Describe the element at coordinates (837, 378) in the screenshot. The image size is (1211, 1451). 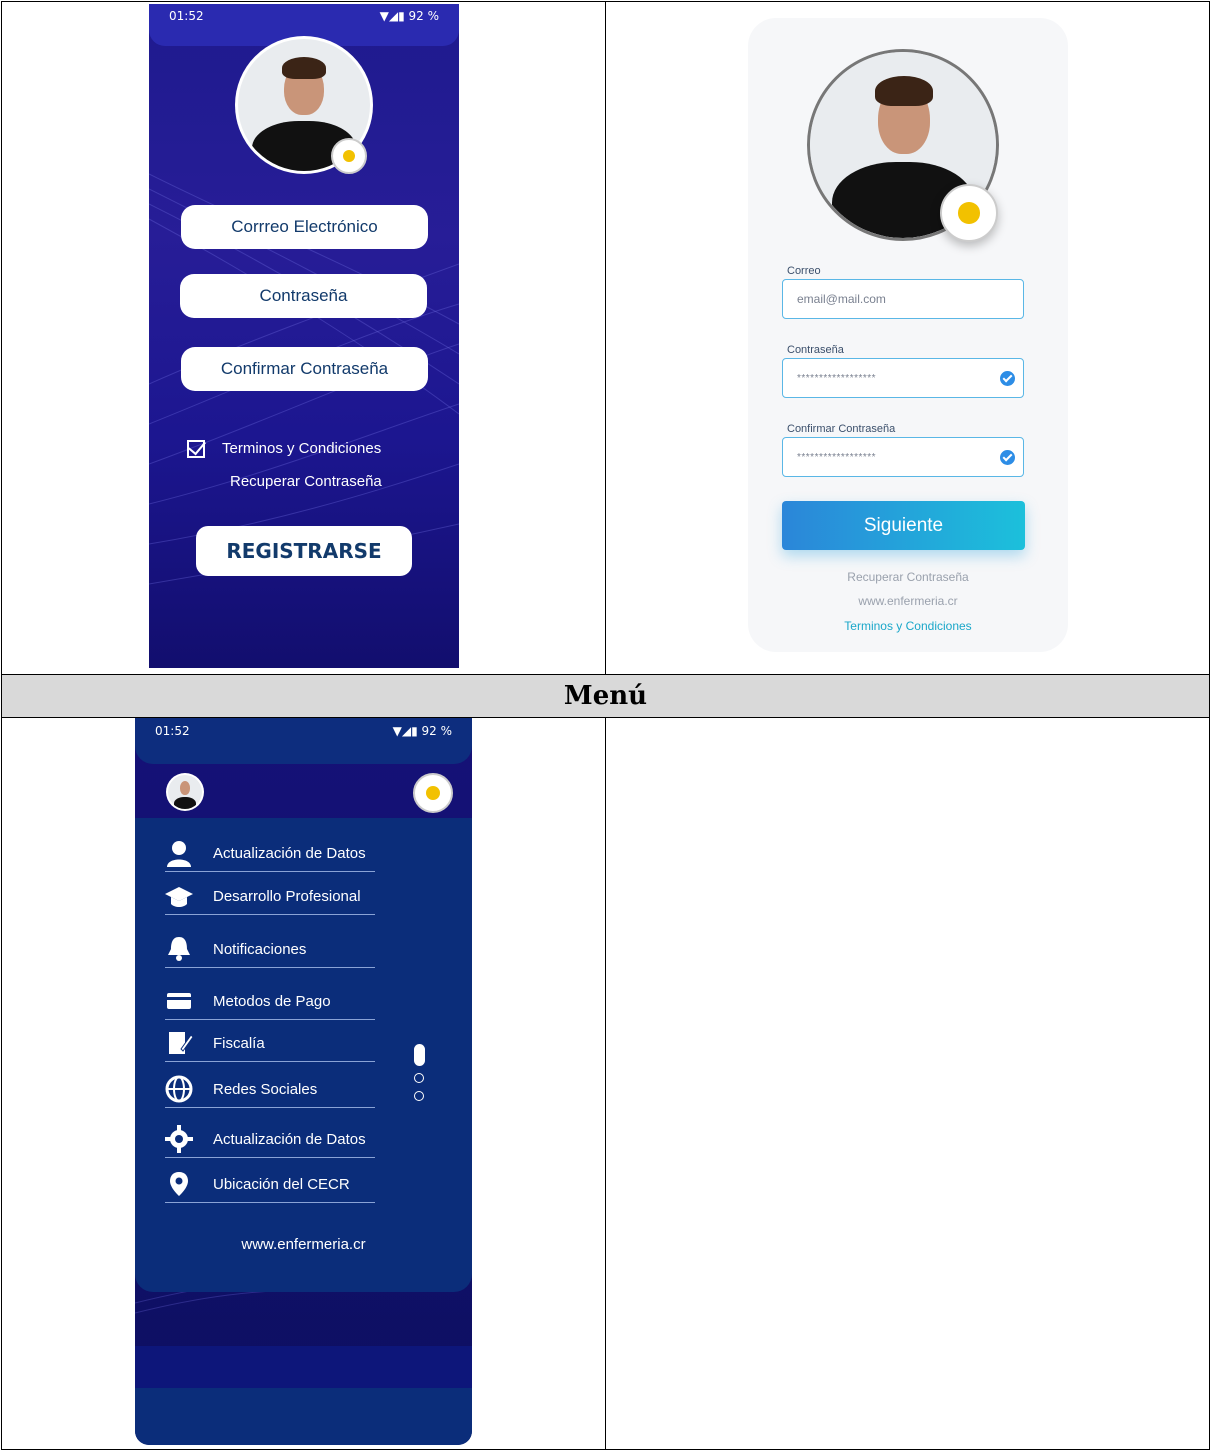
I see `password-value: ******************` at that location.